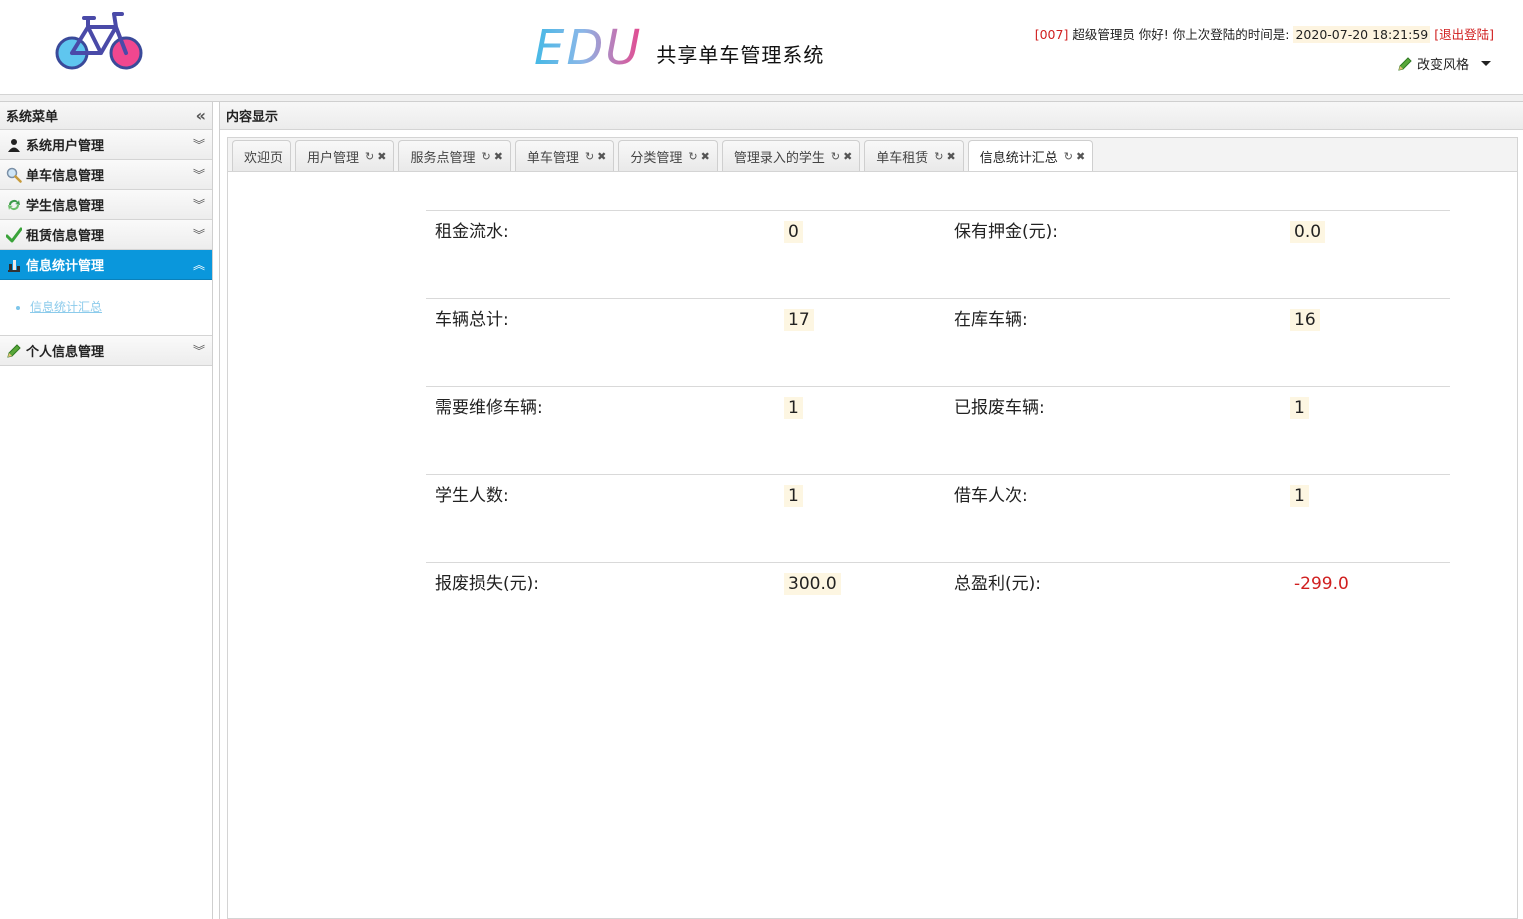 The height and width of the screenshot is (919, 1523). I want to click on user-greeting: 超级管理员 你好! 你上次登陆的时间是:, so click(1181, 34).